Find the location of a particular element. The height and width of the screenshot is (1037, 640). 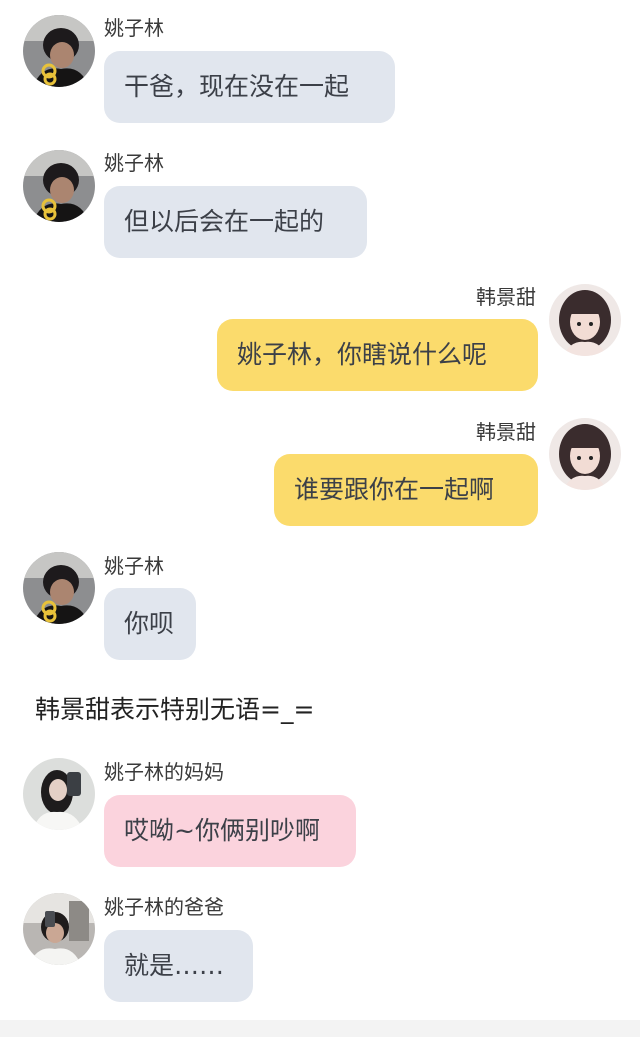

mother-avatar is located at coordinates (59, 794).